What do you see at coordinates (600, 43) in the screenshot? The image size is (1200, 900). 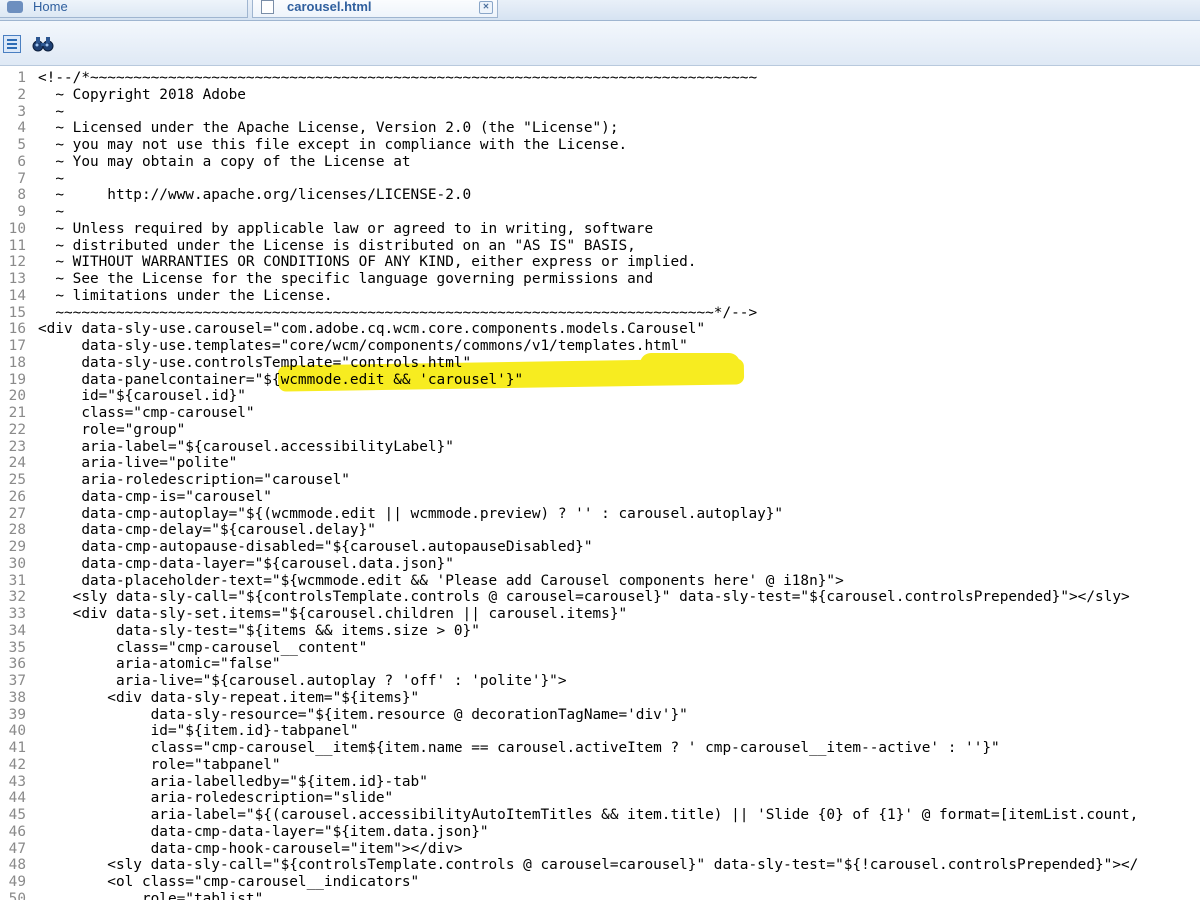 I see `editor-toolbar` at bounding box center [600, 43].